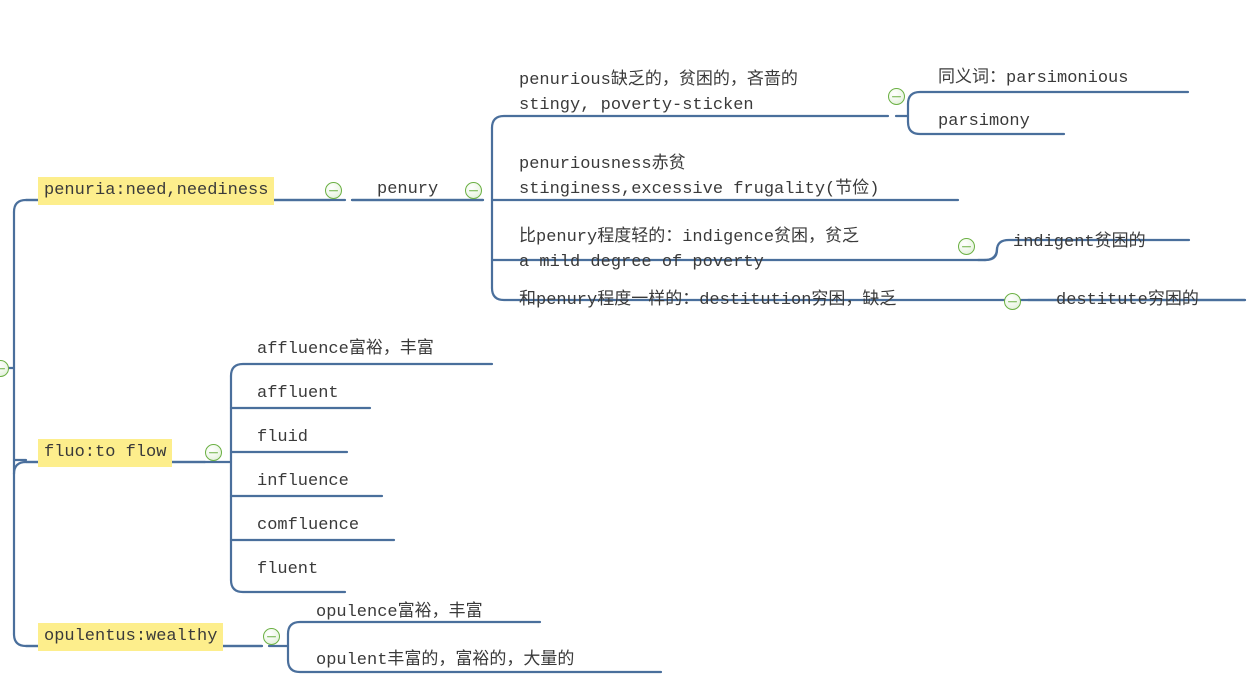 The image size is (1249, 691). I want to click on node-indigent: indigent贫困的, so click(1079, 242).